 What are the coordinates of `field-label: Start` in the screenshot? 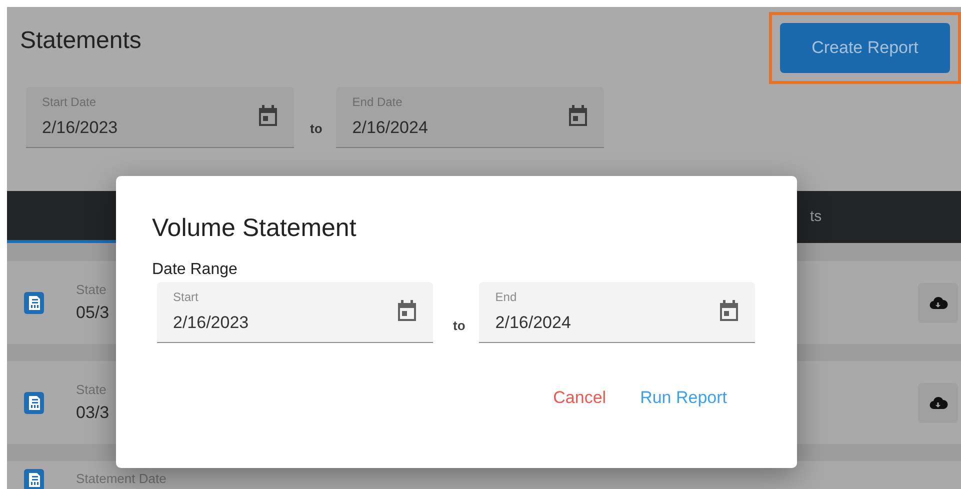 It's located at (185, 297).